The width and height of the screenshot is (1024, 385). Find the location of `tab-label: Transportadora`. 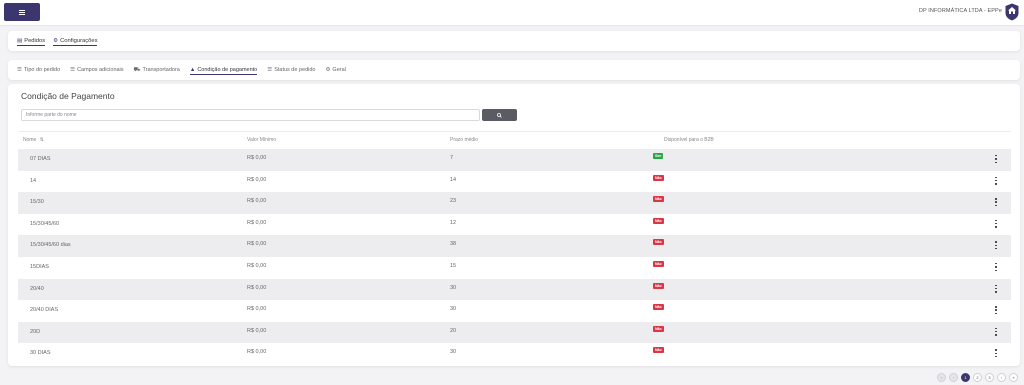

tab-label: Transportadora is located at coordinates (161, 70).